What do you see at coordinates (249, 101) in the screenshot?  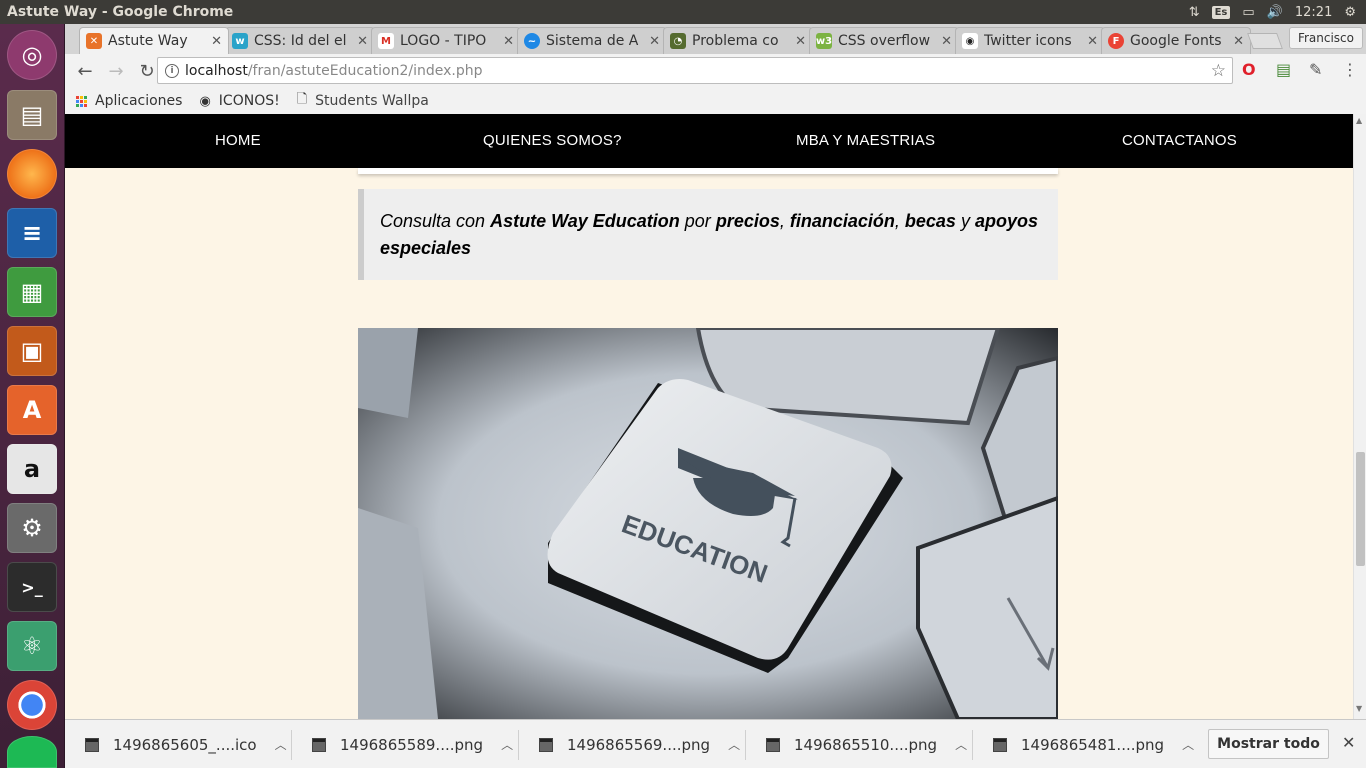 I see `bookmark-label: ICONOS!` at bounding box center [249, 101].